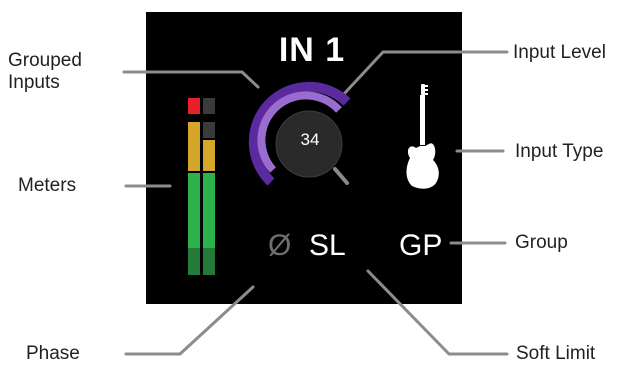  What do you see at coordinates (45, 60) in the screenshot?
I see `callout-grouped-inputs-line1: Grouped` at bounding box center [45, 60].